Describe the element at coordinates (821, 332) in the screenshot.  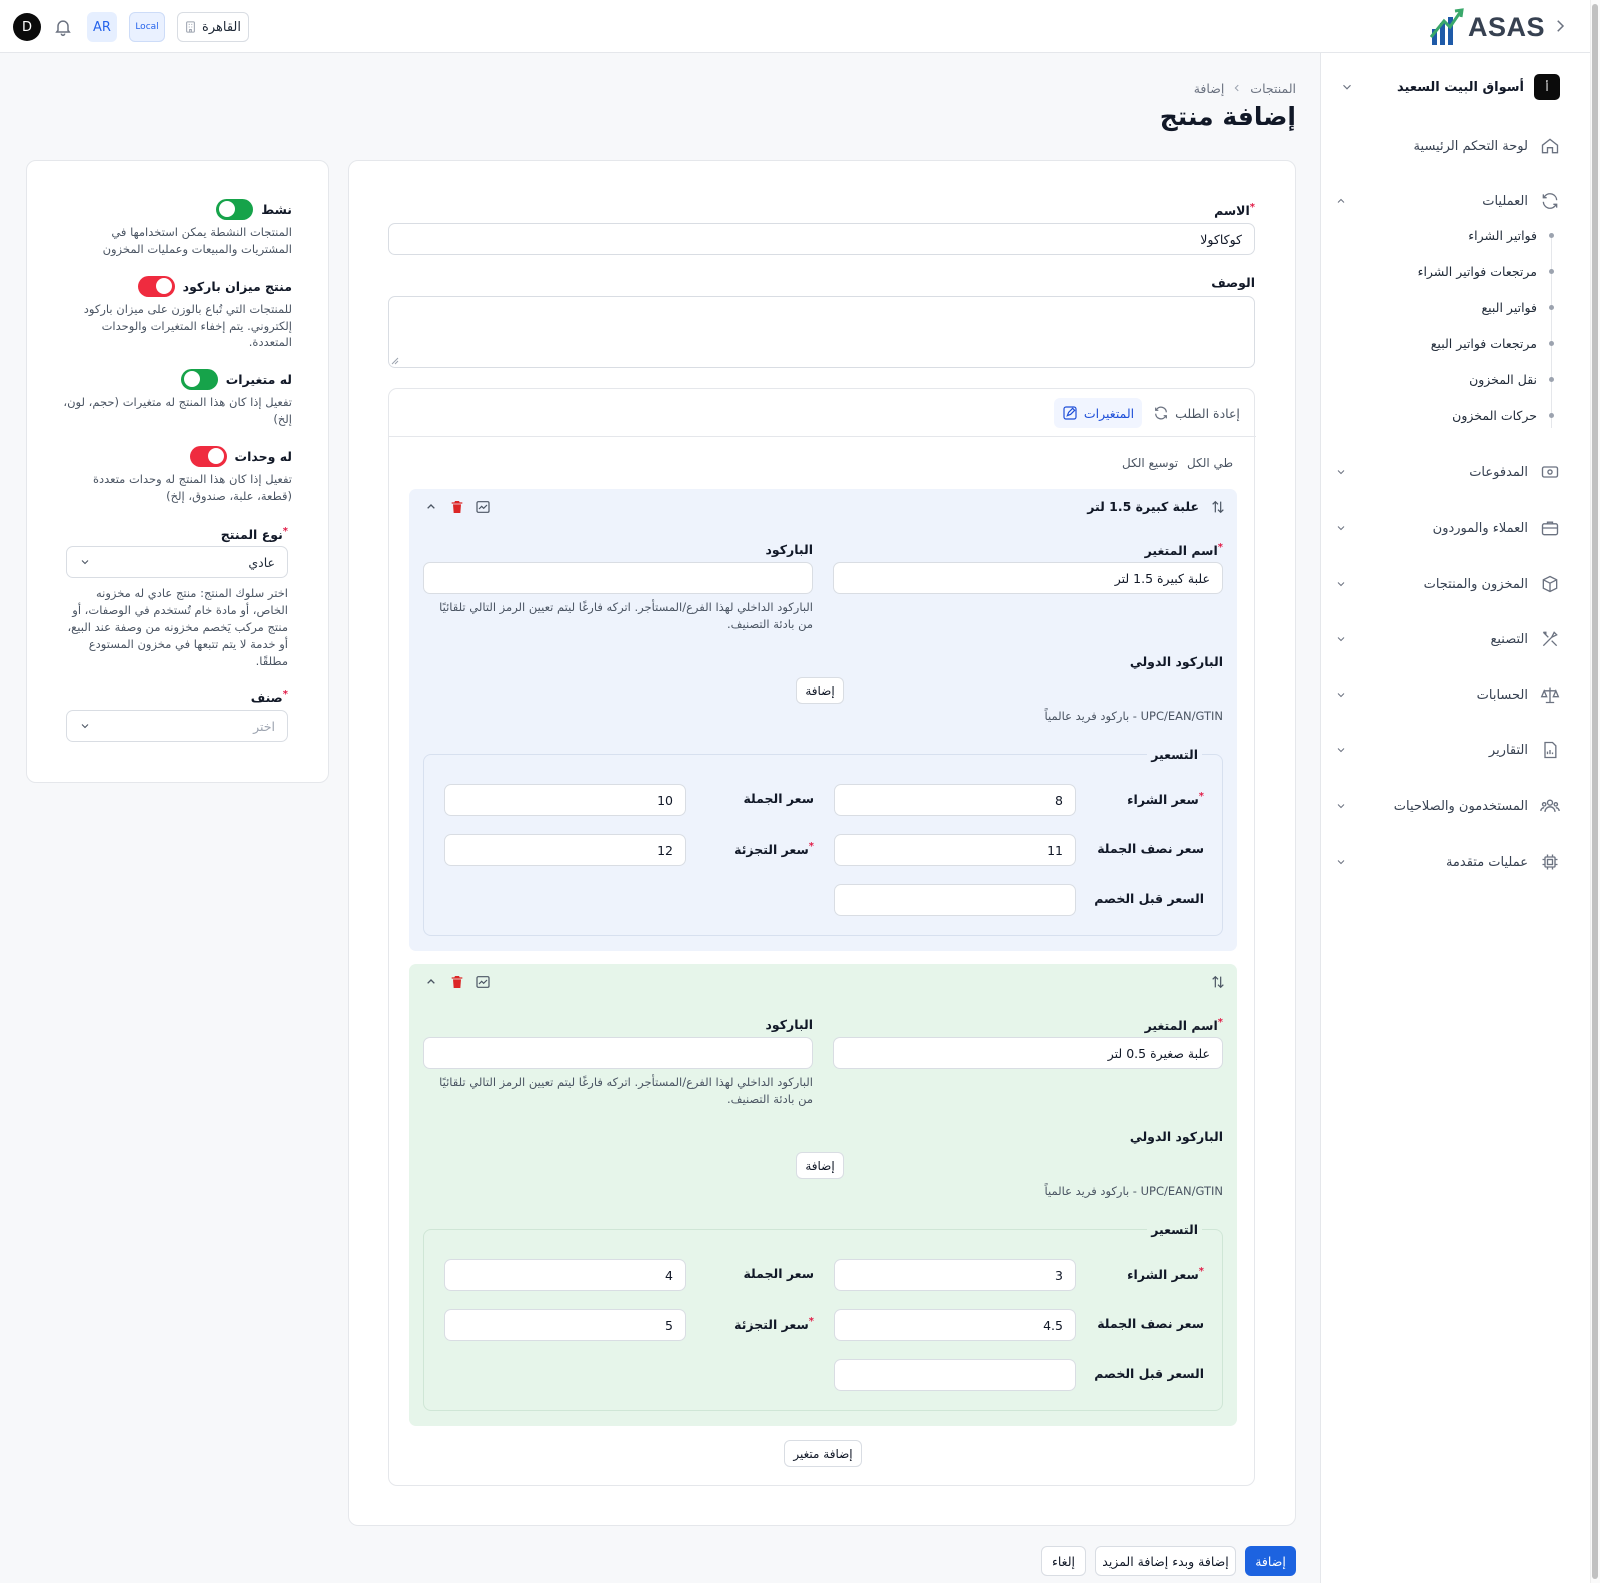
I see `description-textarea` at that location.